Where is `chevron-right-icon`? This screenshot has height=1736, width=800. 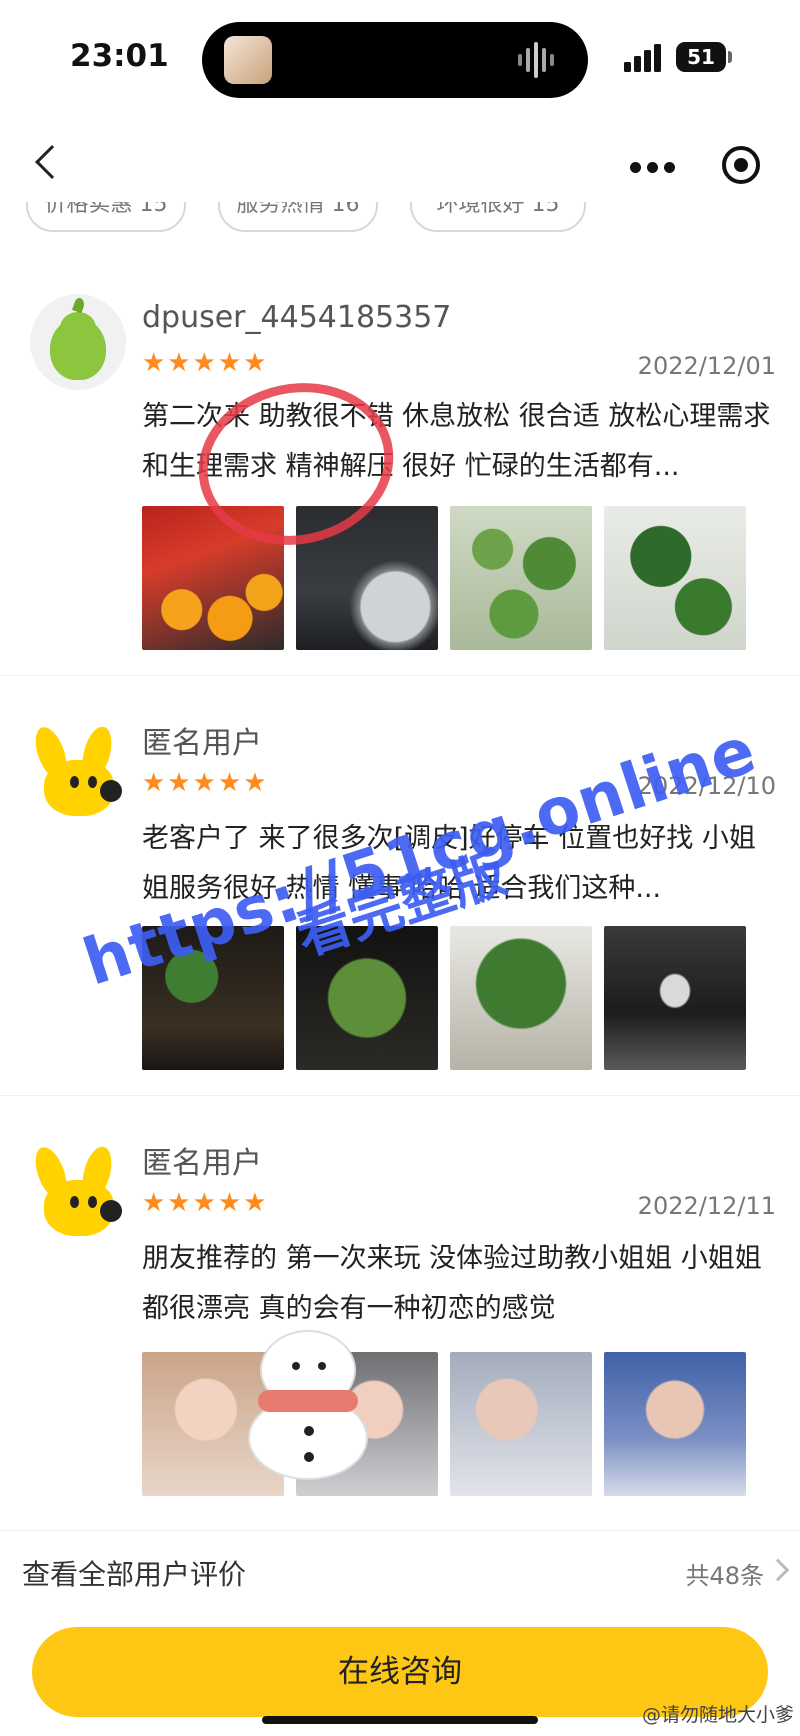
chevron-right-icon is located at coordinates (778, 1570).